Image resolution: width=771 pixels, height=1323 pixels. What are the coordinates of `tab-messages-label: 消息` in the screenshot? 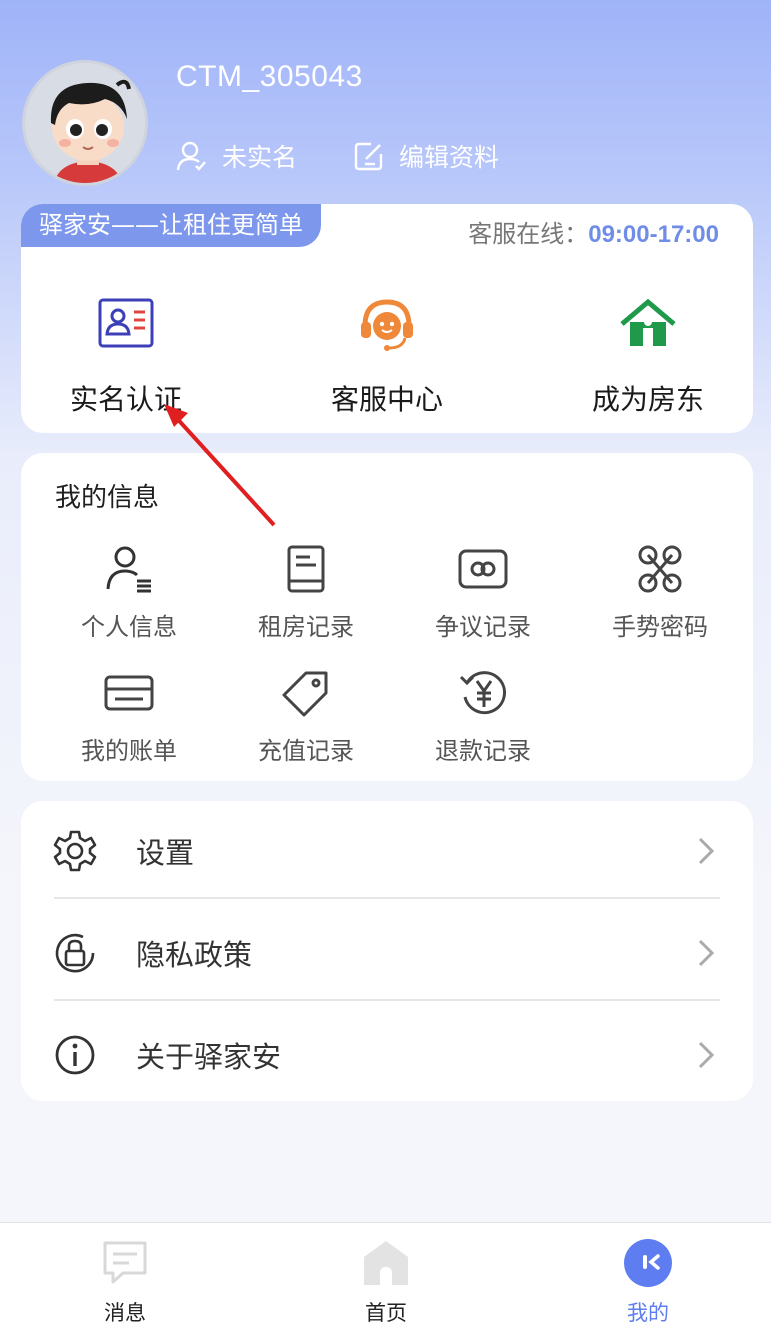 It's located at (125, 1312).